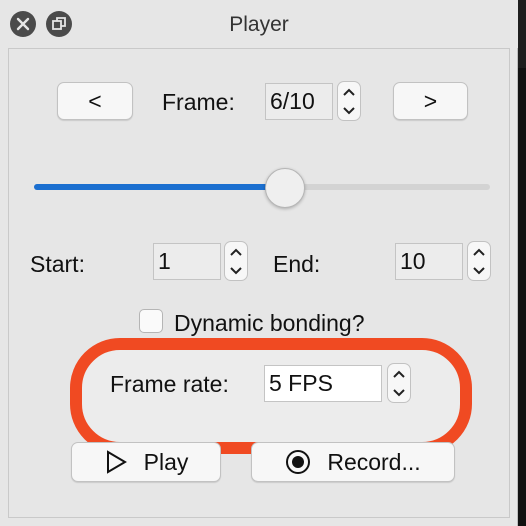  I want to click on frame-rate-field: 5 FPS, so click(323, 383).